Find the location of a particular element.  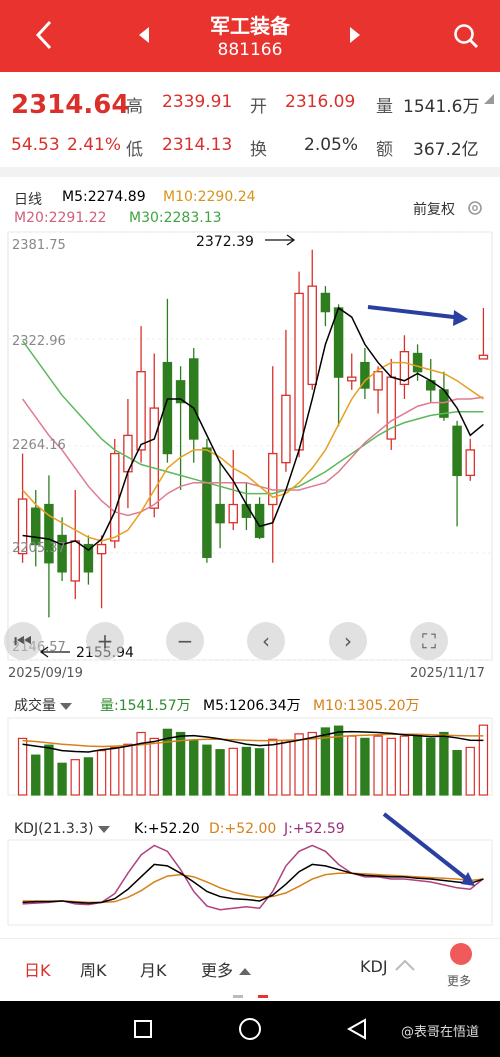

caret-up-icon is located at coordinates (245, 971).